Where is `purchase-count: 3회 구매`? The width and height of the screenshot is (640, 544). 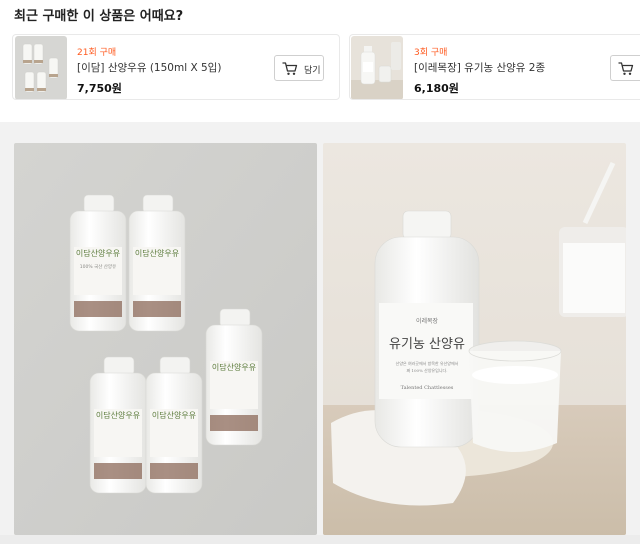 purchase-count: 3회 구매 is located at coordinates (431, 53).